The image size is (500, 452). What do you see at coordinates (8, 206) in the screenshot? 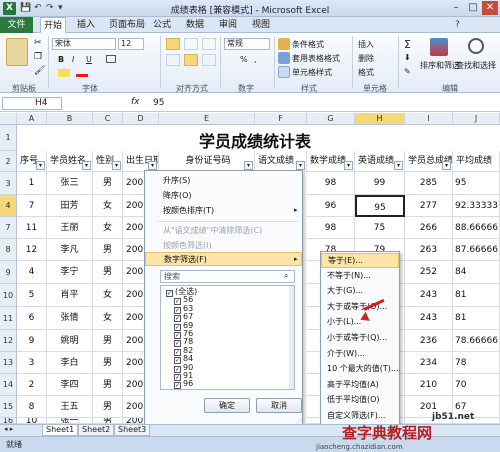
I see `row-header: 4` at bounding box center [8, 206].